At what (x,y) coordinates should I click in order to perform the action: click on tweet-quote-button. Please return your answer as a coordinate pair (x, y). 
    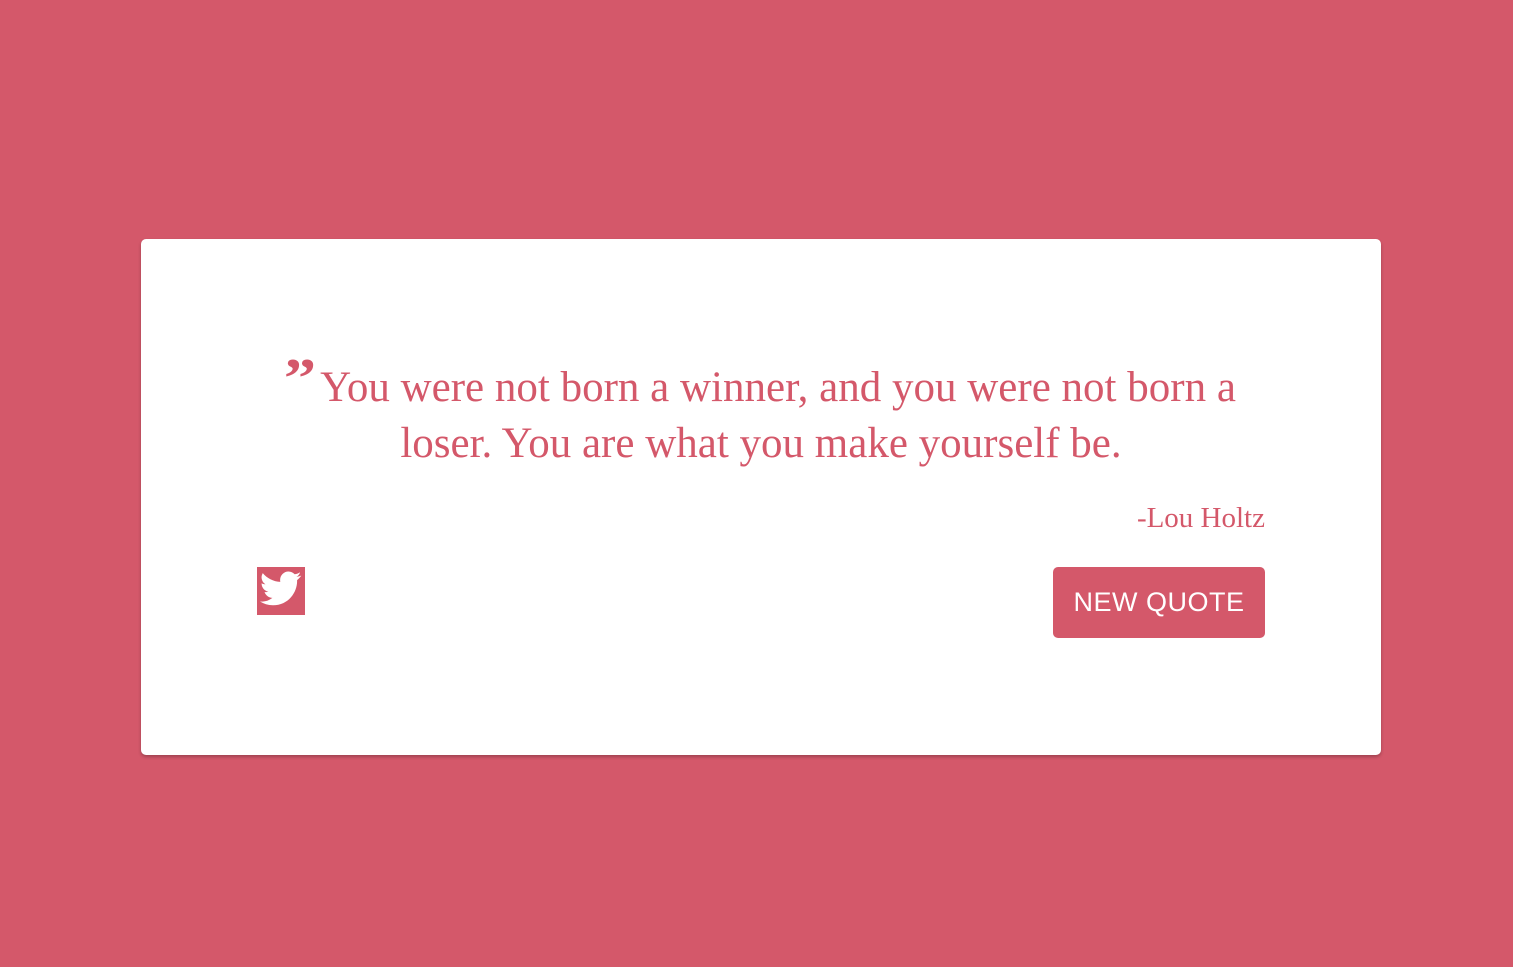
    Looking at the image, I should click on (281, 591).